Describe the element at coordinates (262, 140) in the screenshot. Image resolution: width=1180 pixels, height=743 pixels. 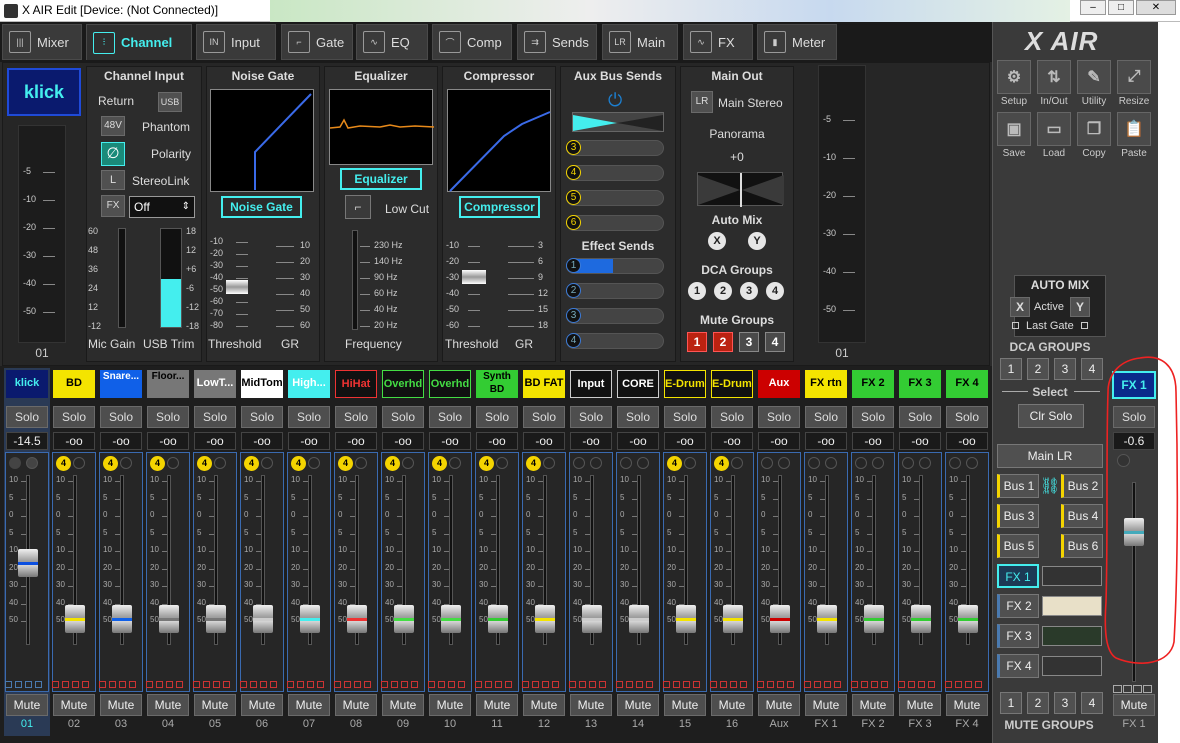
I see `gate-graph` at that location.